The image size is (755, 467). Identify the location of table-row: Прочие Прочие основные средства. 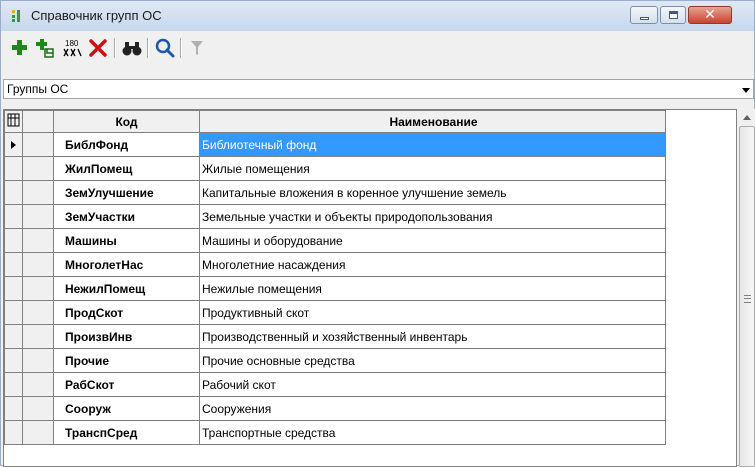
(335, 360).